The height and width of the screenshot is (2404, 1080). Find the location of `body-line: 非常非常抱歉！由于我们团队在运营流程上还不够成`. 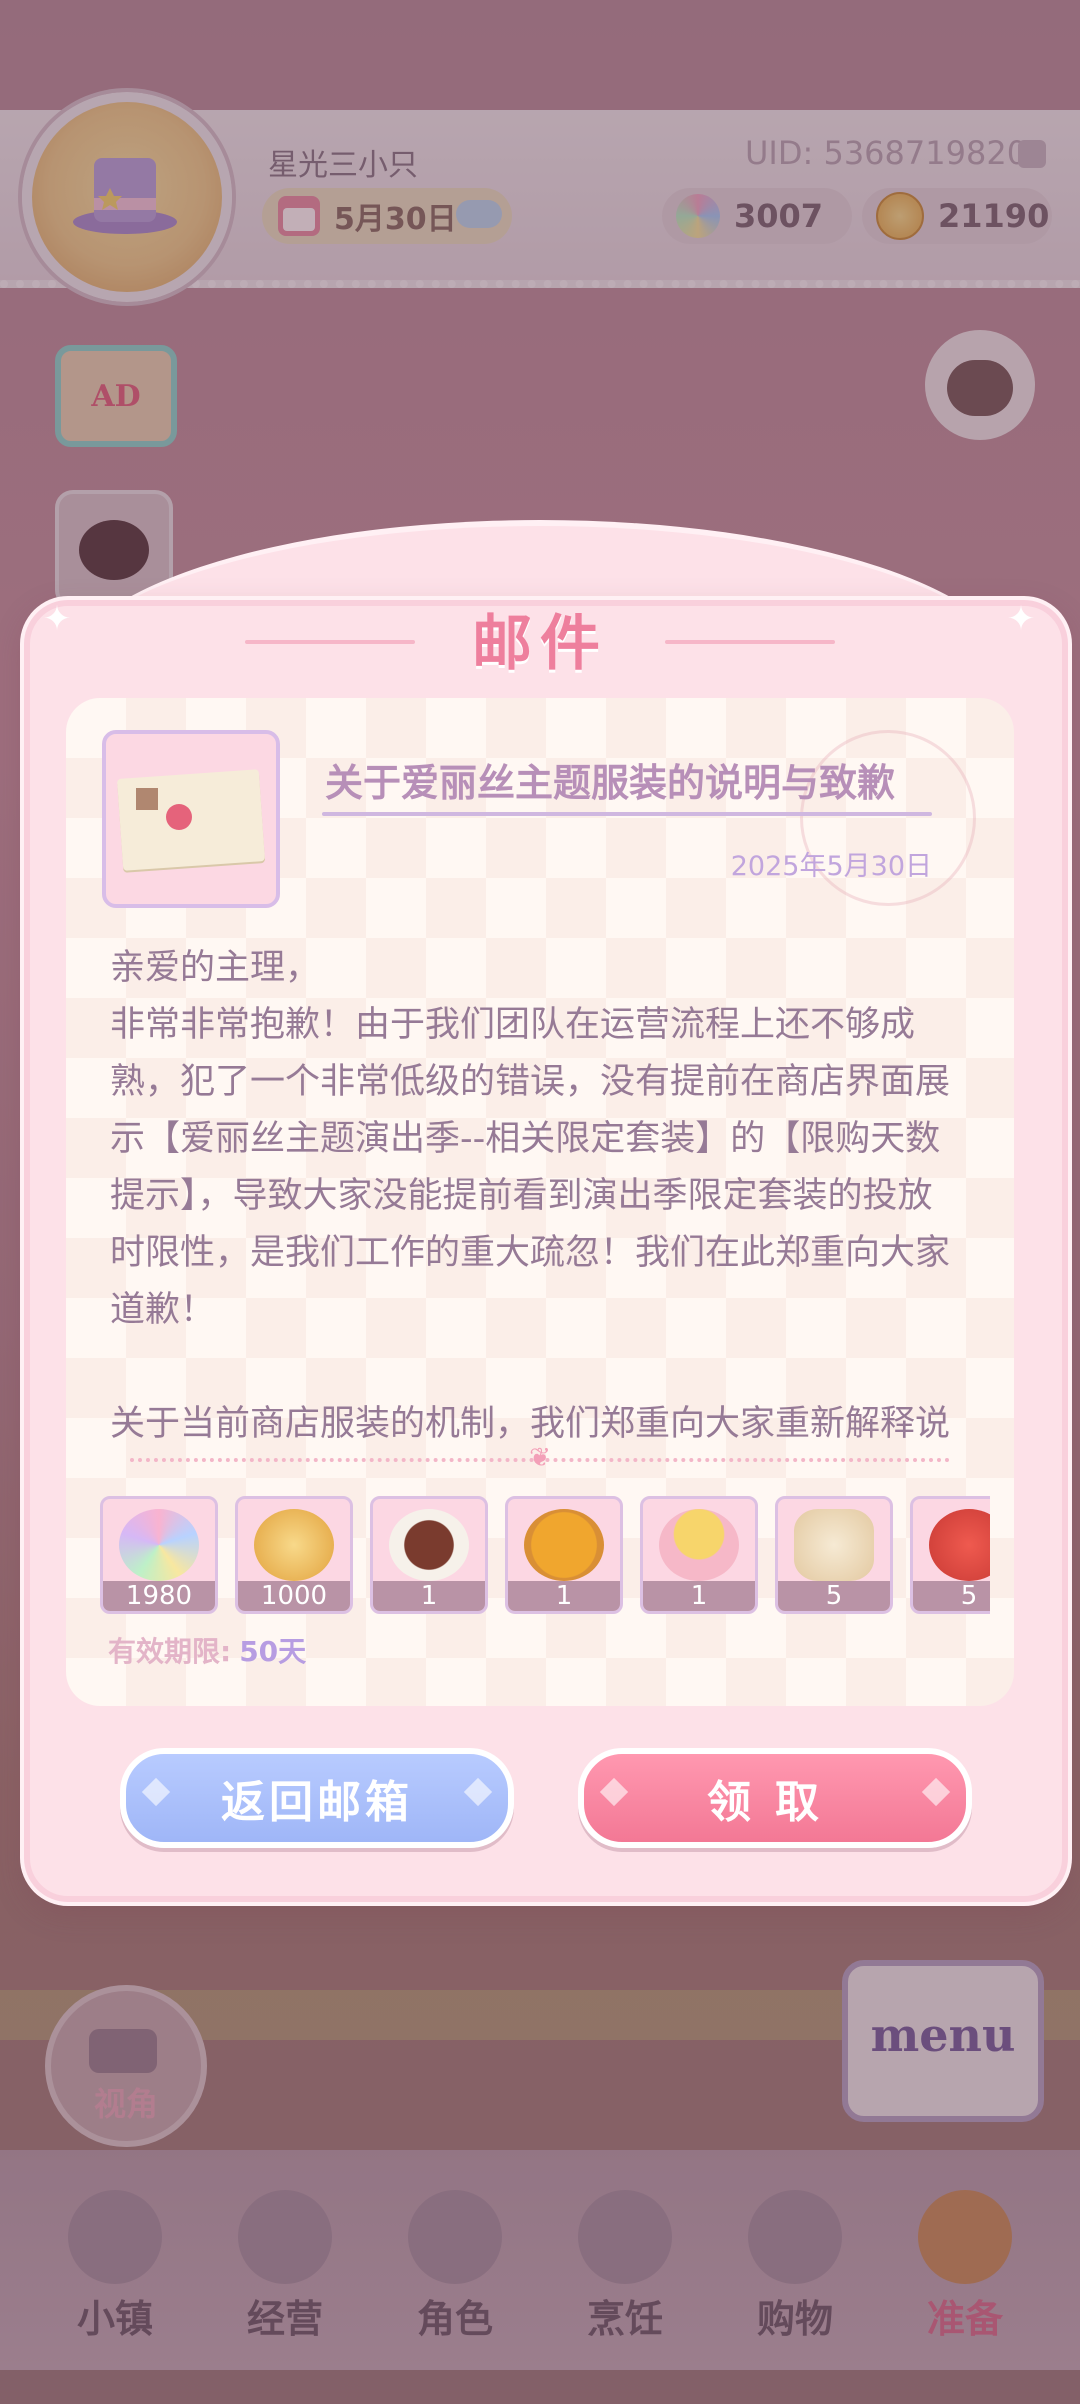

body-line: 非常非常抱歉！由于我们团队在运营流程上还不够成 is located at coordinates (513, 1025).